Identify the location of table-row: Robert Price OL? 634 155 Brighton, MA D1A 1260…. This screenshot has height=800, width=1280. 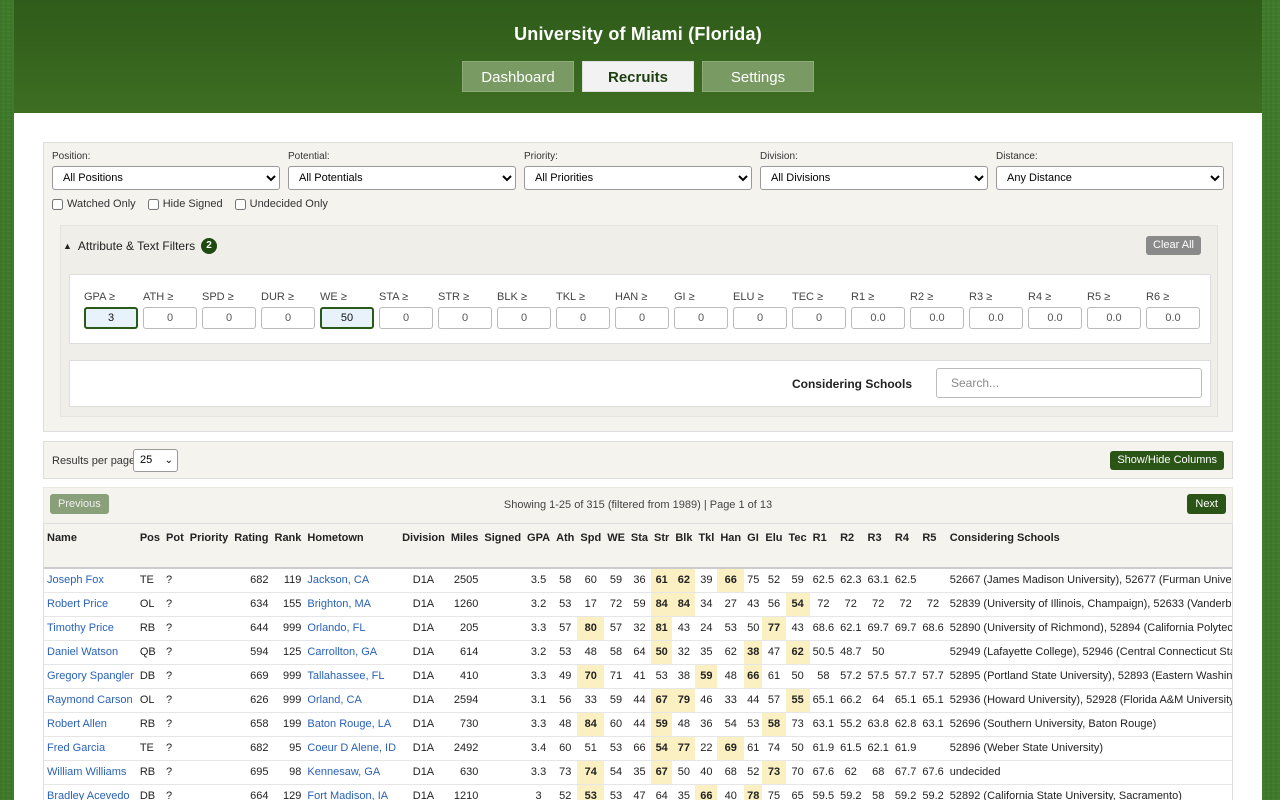
(638, 604).